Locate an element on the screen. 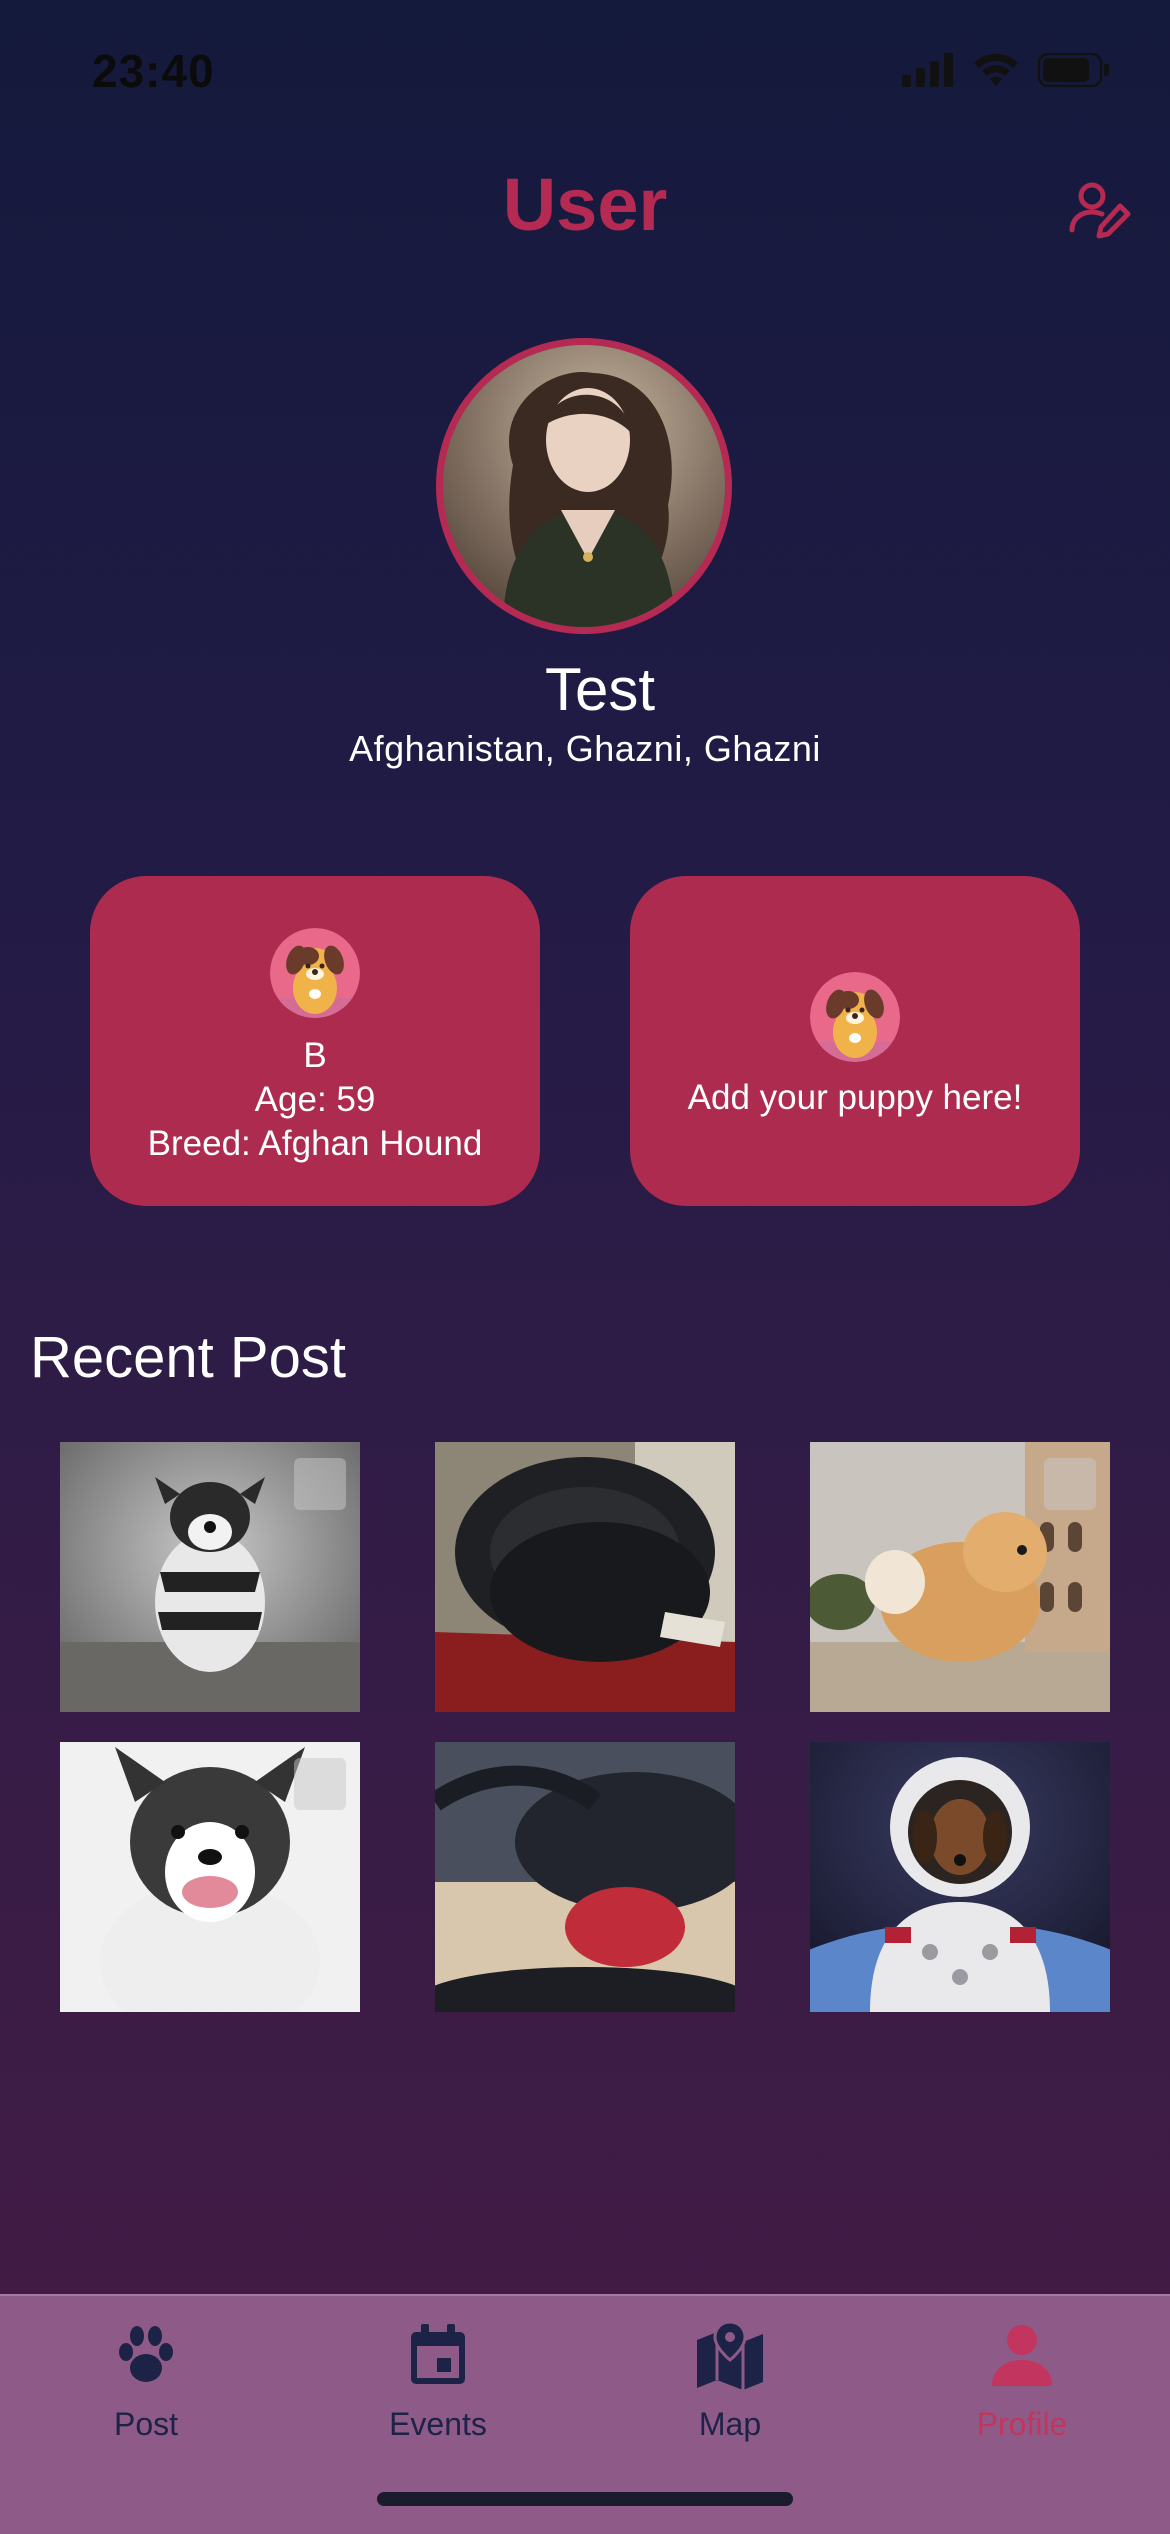 This screenshot has width=1170, height=2534. nav-label: Events is located at coordinates (438, 2424).